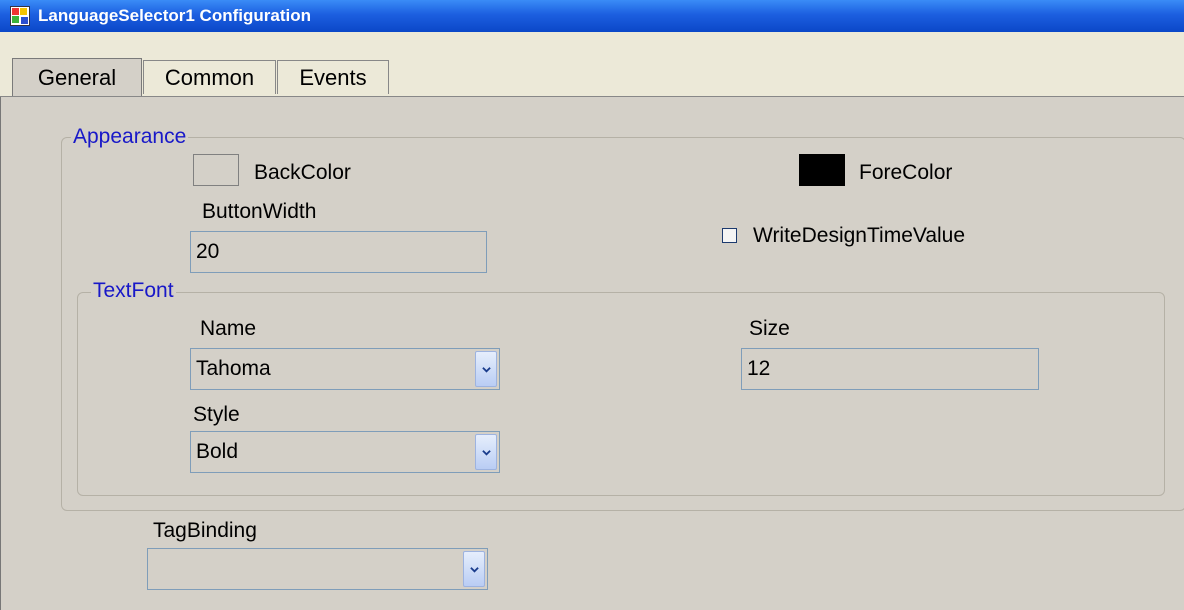  I want to click on font-style-select: Bold, so click(345, 452).